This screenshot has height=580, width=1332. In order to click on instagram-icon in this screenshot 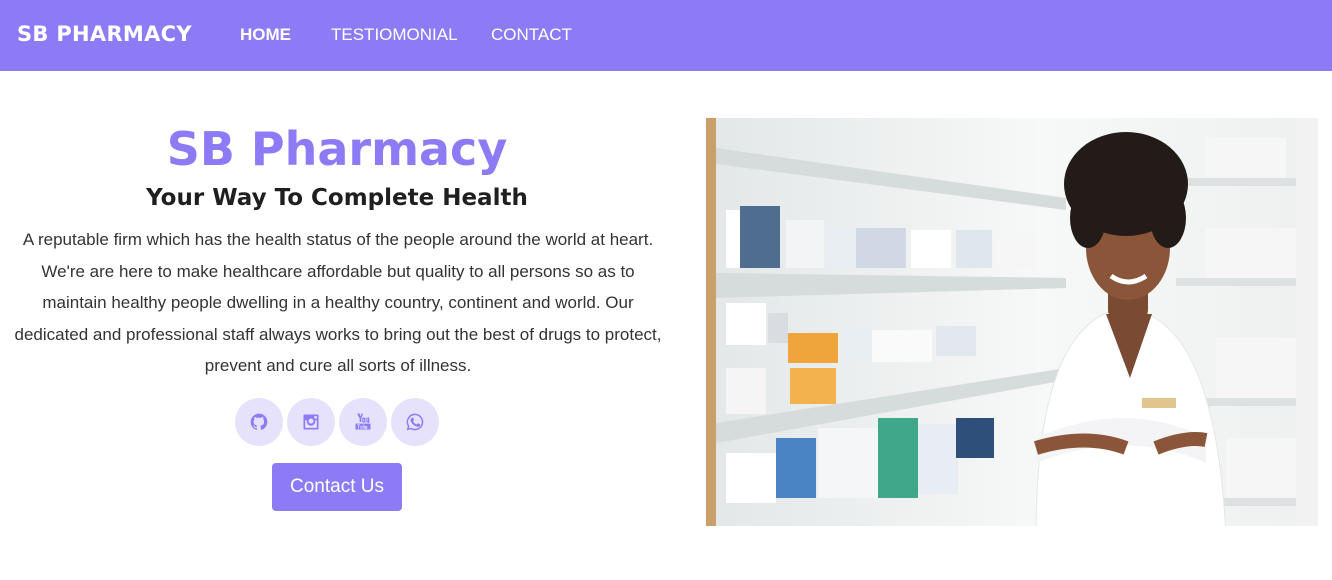, I will do `click(311, 422)`.